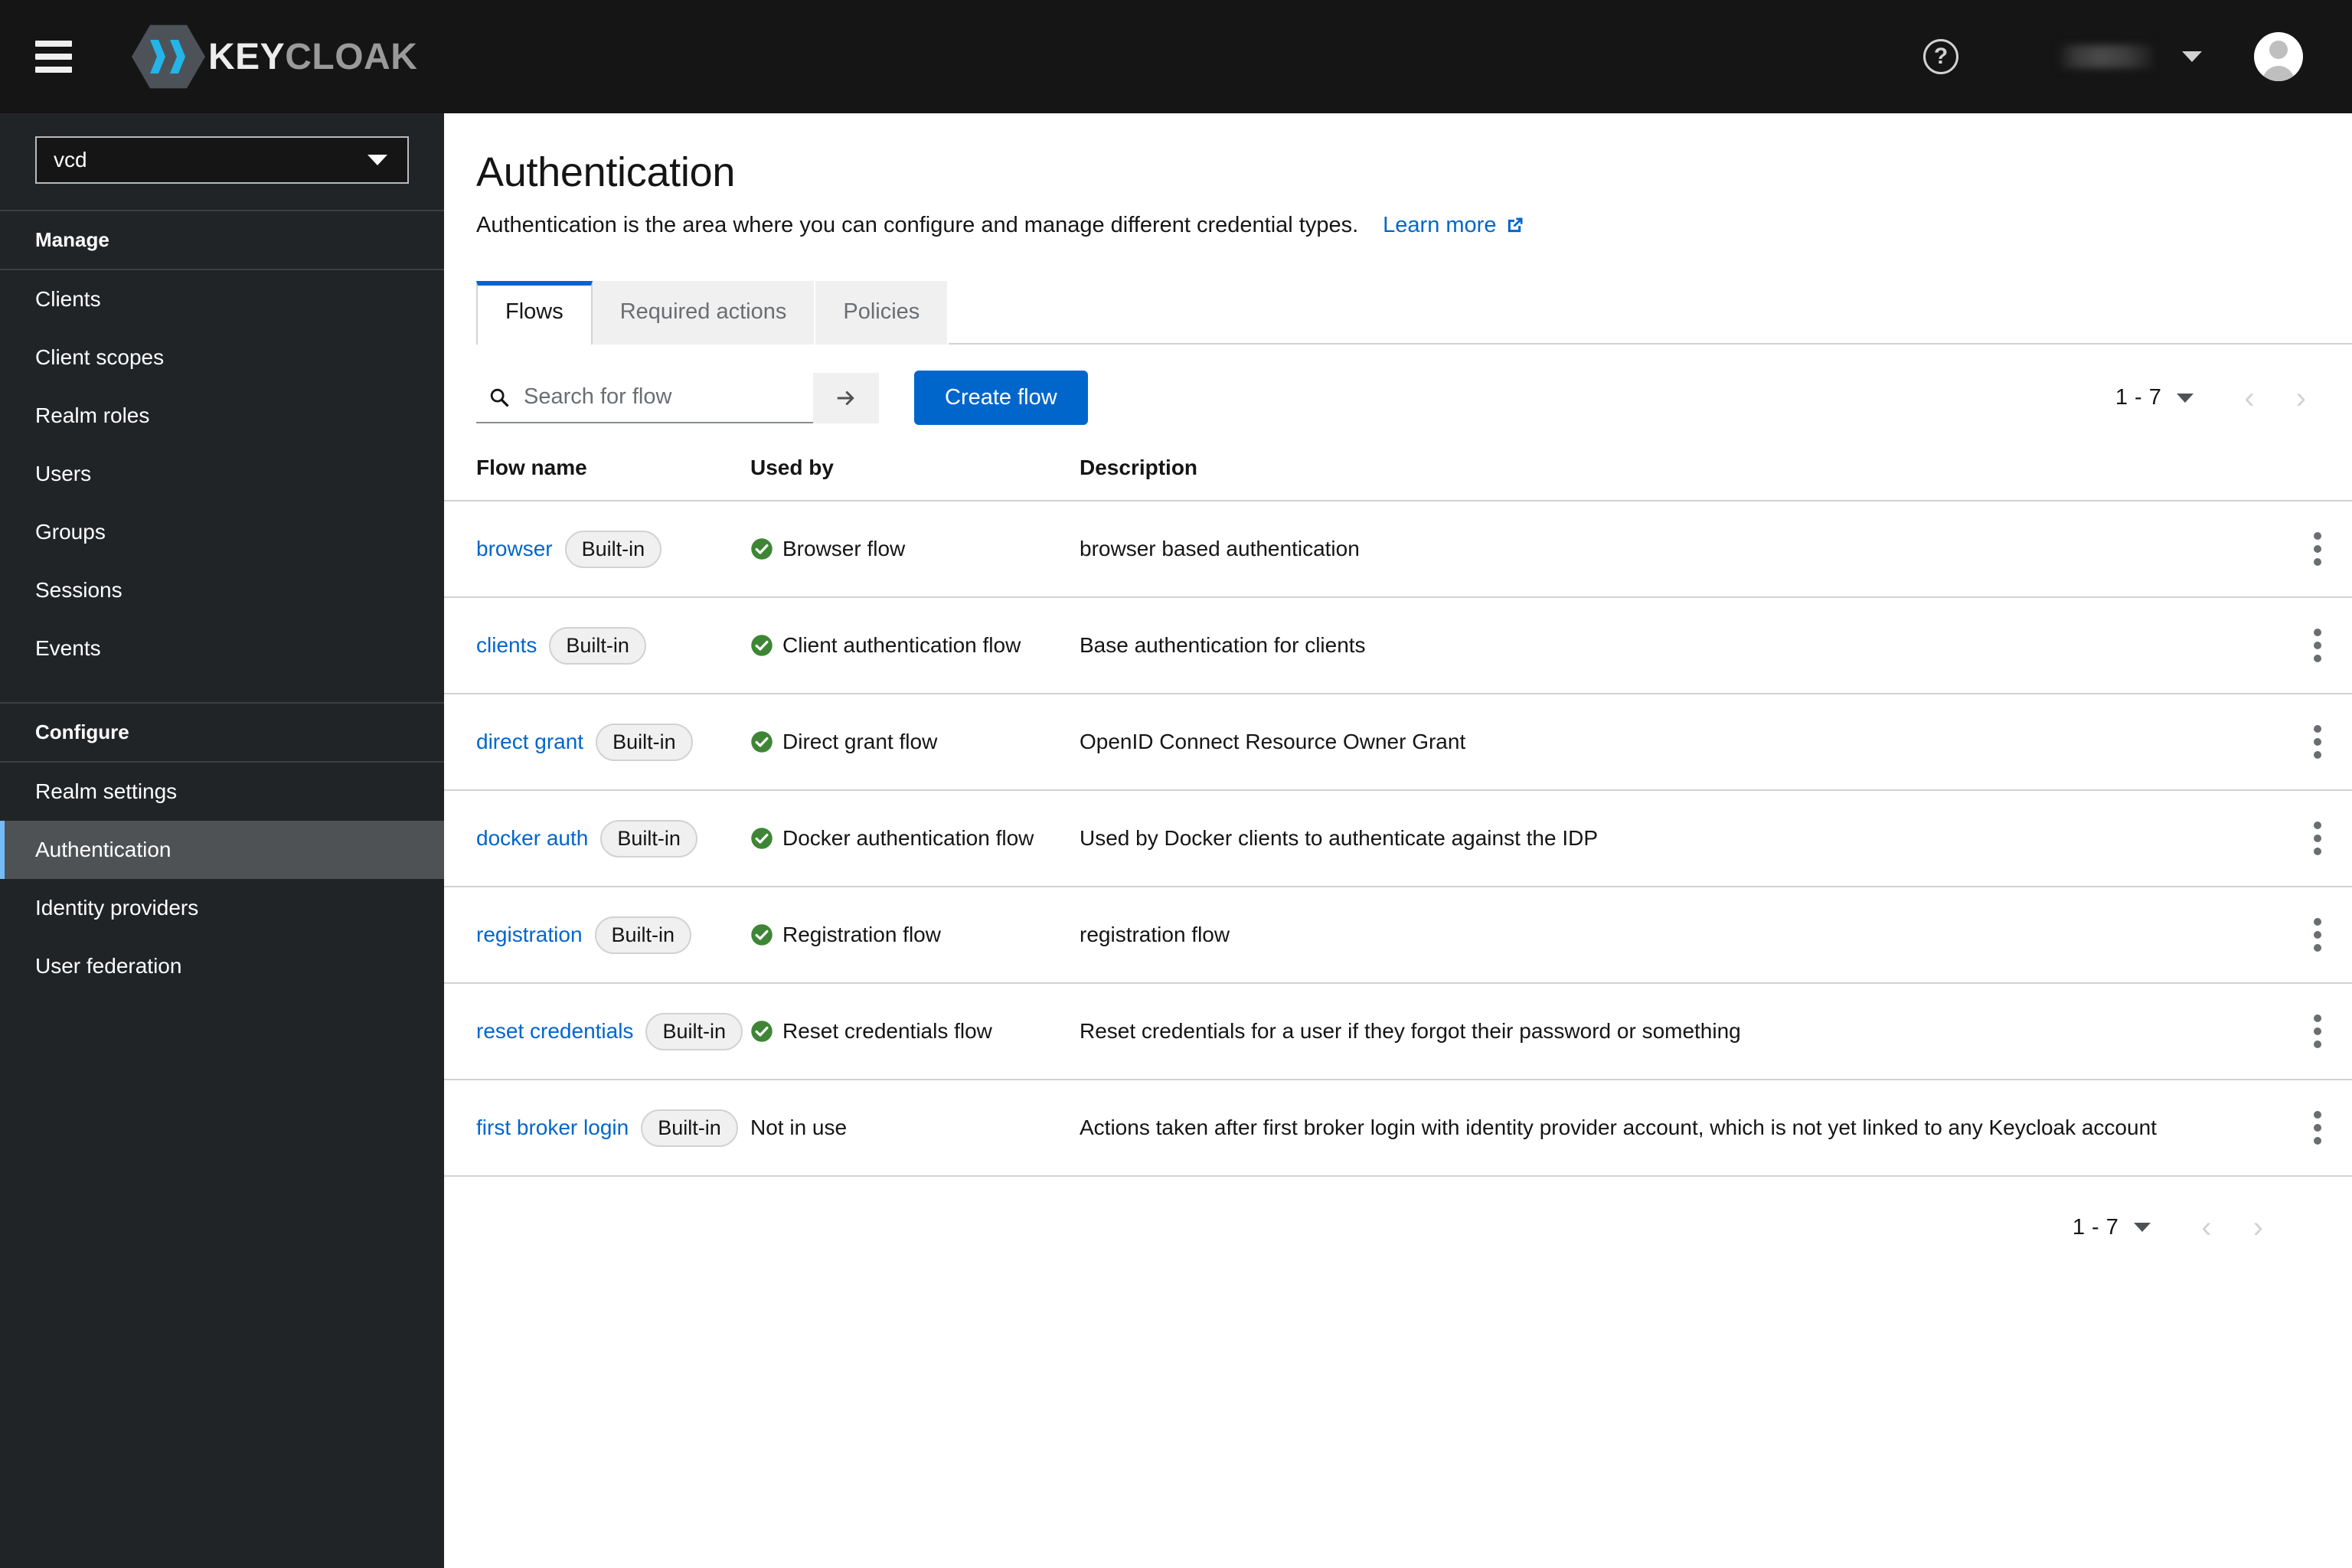  What do you see at coordinates (1001, 398) in the screenshot?
I see `create-flow-button: Create flow` at bounding box center [1001, 398].